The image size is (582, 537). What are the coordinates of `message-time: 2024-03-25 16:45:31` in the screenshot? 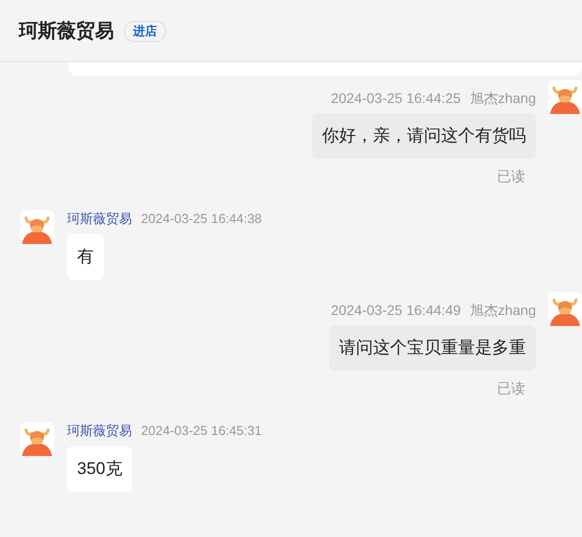 It's located at (201, 431).